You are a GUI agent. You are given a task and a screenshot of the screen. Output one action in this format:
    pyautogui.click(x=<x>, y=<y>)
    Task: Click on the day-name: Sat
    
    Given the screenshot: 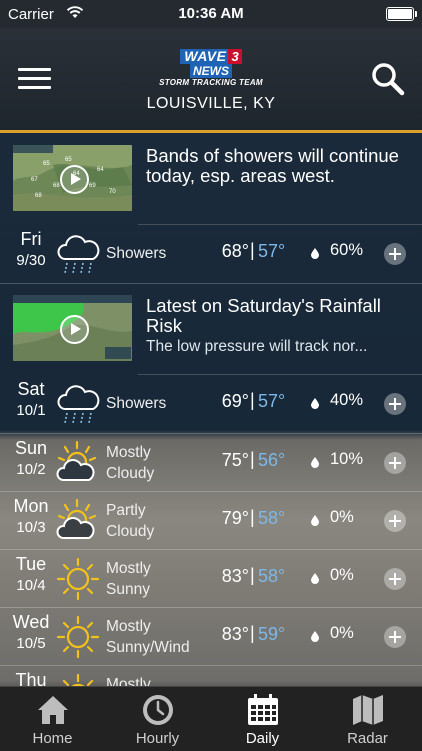 What is the action you would take?
    pyautogui.click(x=31, y=389)
    